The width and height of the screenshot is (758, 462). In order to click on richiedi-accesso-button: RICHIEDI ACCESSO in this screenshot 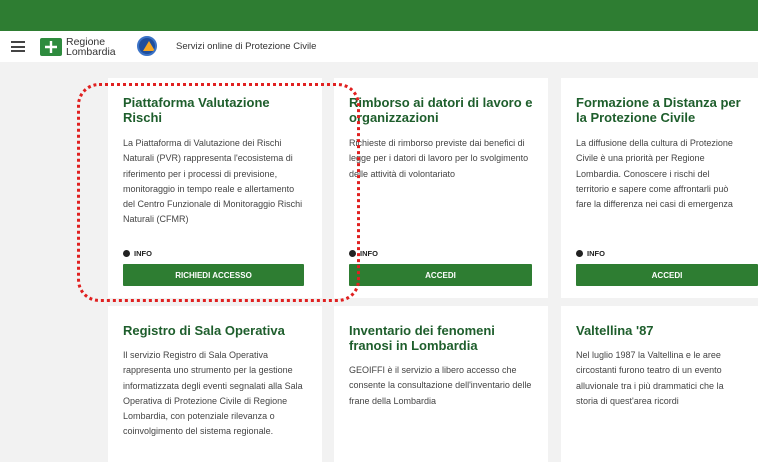, I will do `click(213, 275)`.